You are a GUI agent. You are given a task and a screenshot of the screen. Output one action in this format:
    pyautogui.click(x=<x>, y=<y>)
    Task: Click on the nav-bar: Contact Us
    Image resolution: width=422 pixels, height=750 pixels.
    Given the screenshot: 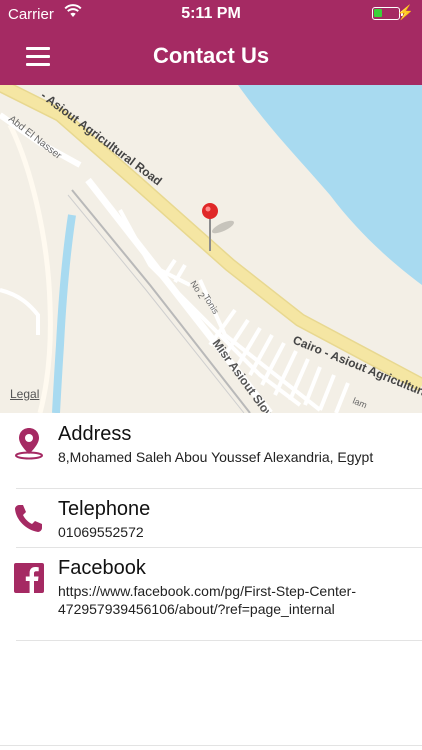 What is the action you would take?
    pyautogui.click(x=211, y=56)
    